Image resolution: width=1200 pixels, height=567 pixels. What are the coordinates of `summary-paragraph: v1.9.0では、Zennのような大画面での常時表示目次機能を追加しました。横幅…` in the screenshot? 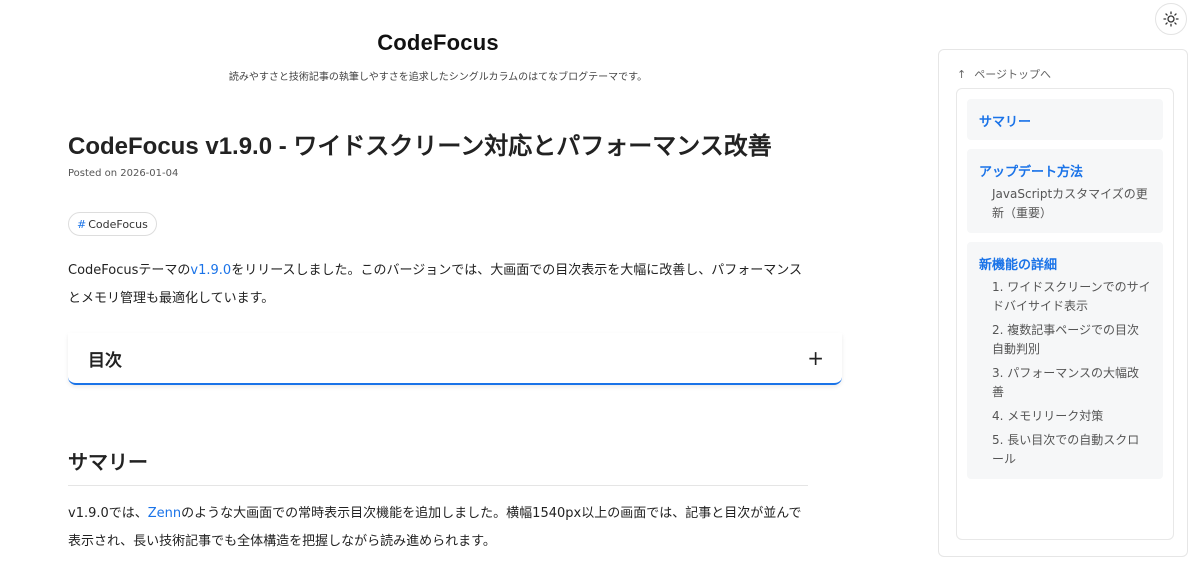 It's located at (438, 528).